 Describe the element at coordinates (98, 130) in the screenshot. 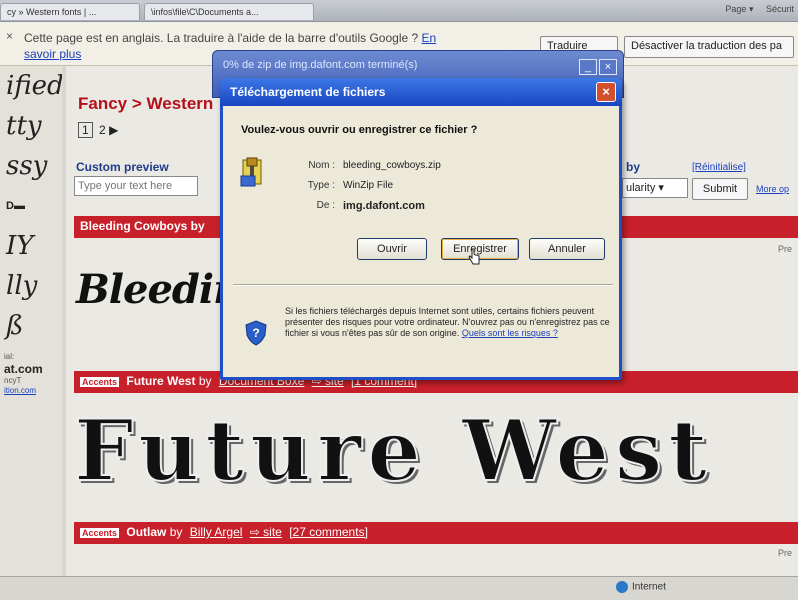

I see `pager: 1 2 ▶` at that location.